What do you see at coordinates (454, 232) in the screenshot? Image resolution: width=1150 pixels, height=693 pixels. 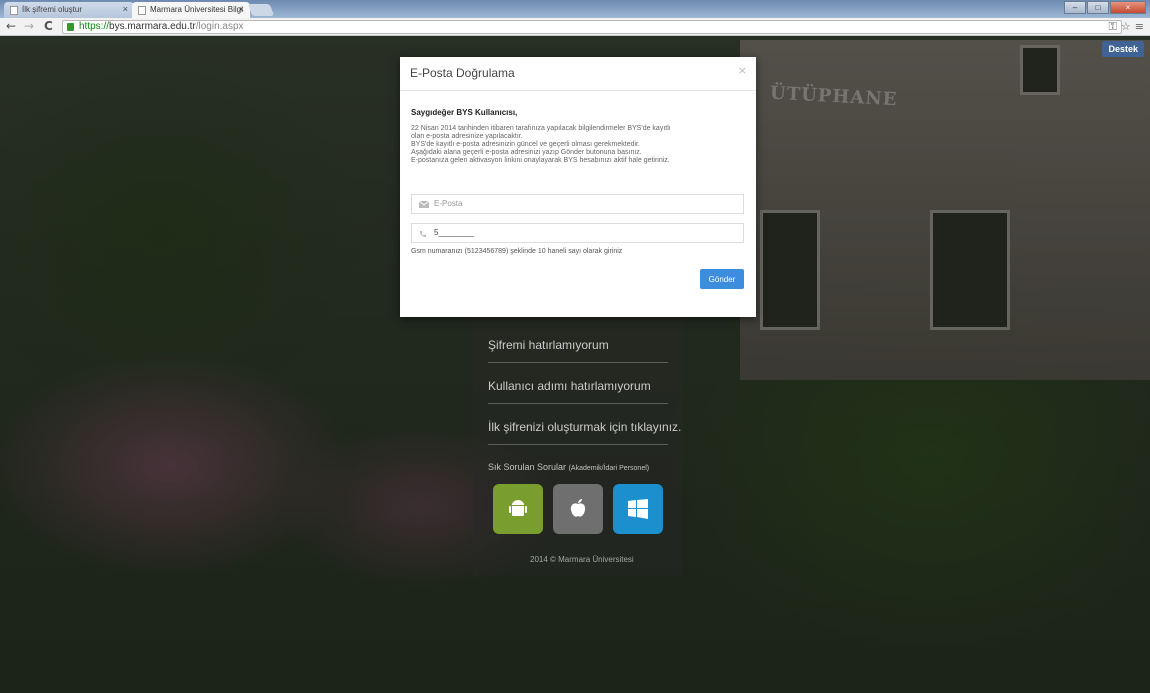 I see `phone-value: 5________` at bounding box center [454, 232].